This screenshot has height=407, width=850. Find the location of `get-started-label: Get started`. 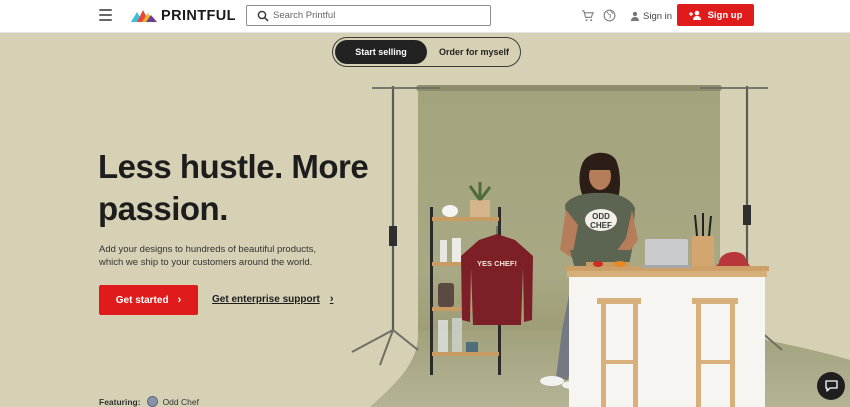

get-started-label: Get started is located at coordinates (142, 300).